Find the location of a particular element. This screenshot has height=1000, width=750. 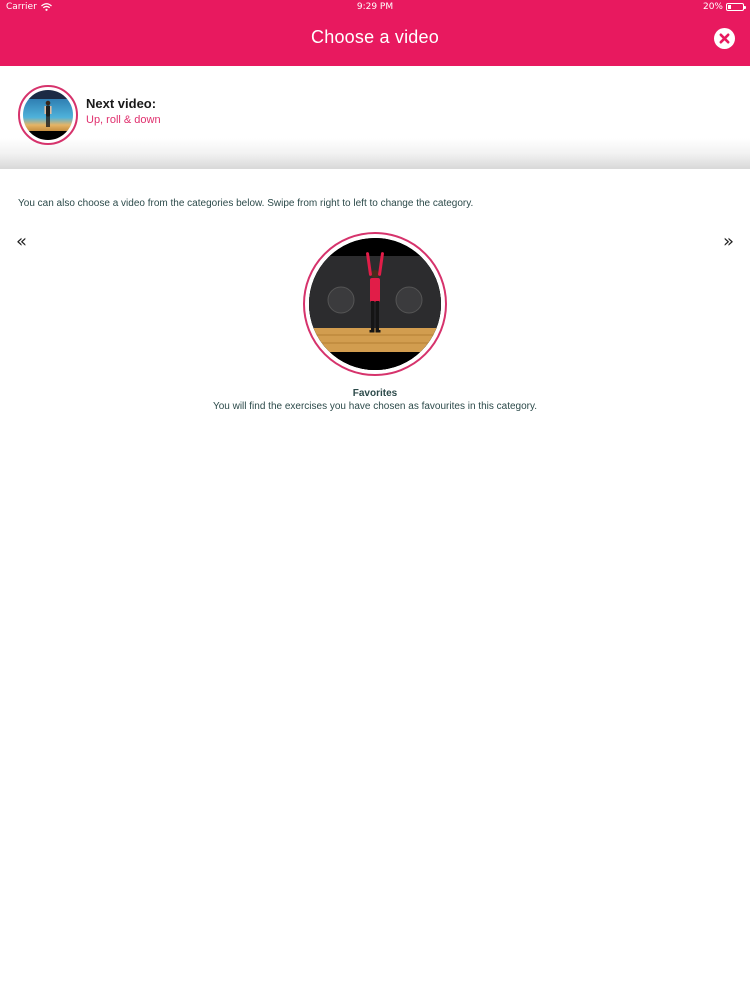

battery-level is located at coordinates (729, 7).